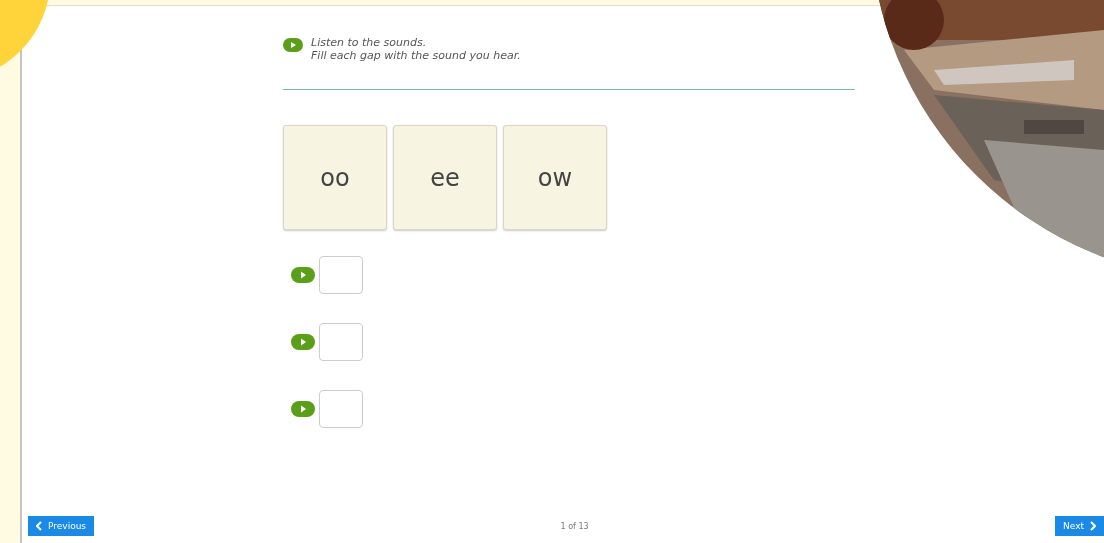 The image size is (1104, 543). What do you see at coordinates (335, 177) in the screenshot?
I see `sound-tile: oo` at bounding box center [335, 177].